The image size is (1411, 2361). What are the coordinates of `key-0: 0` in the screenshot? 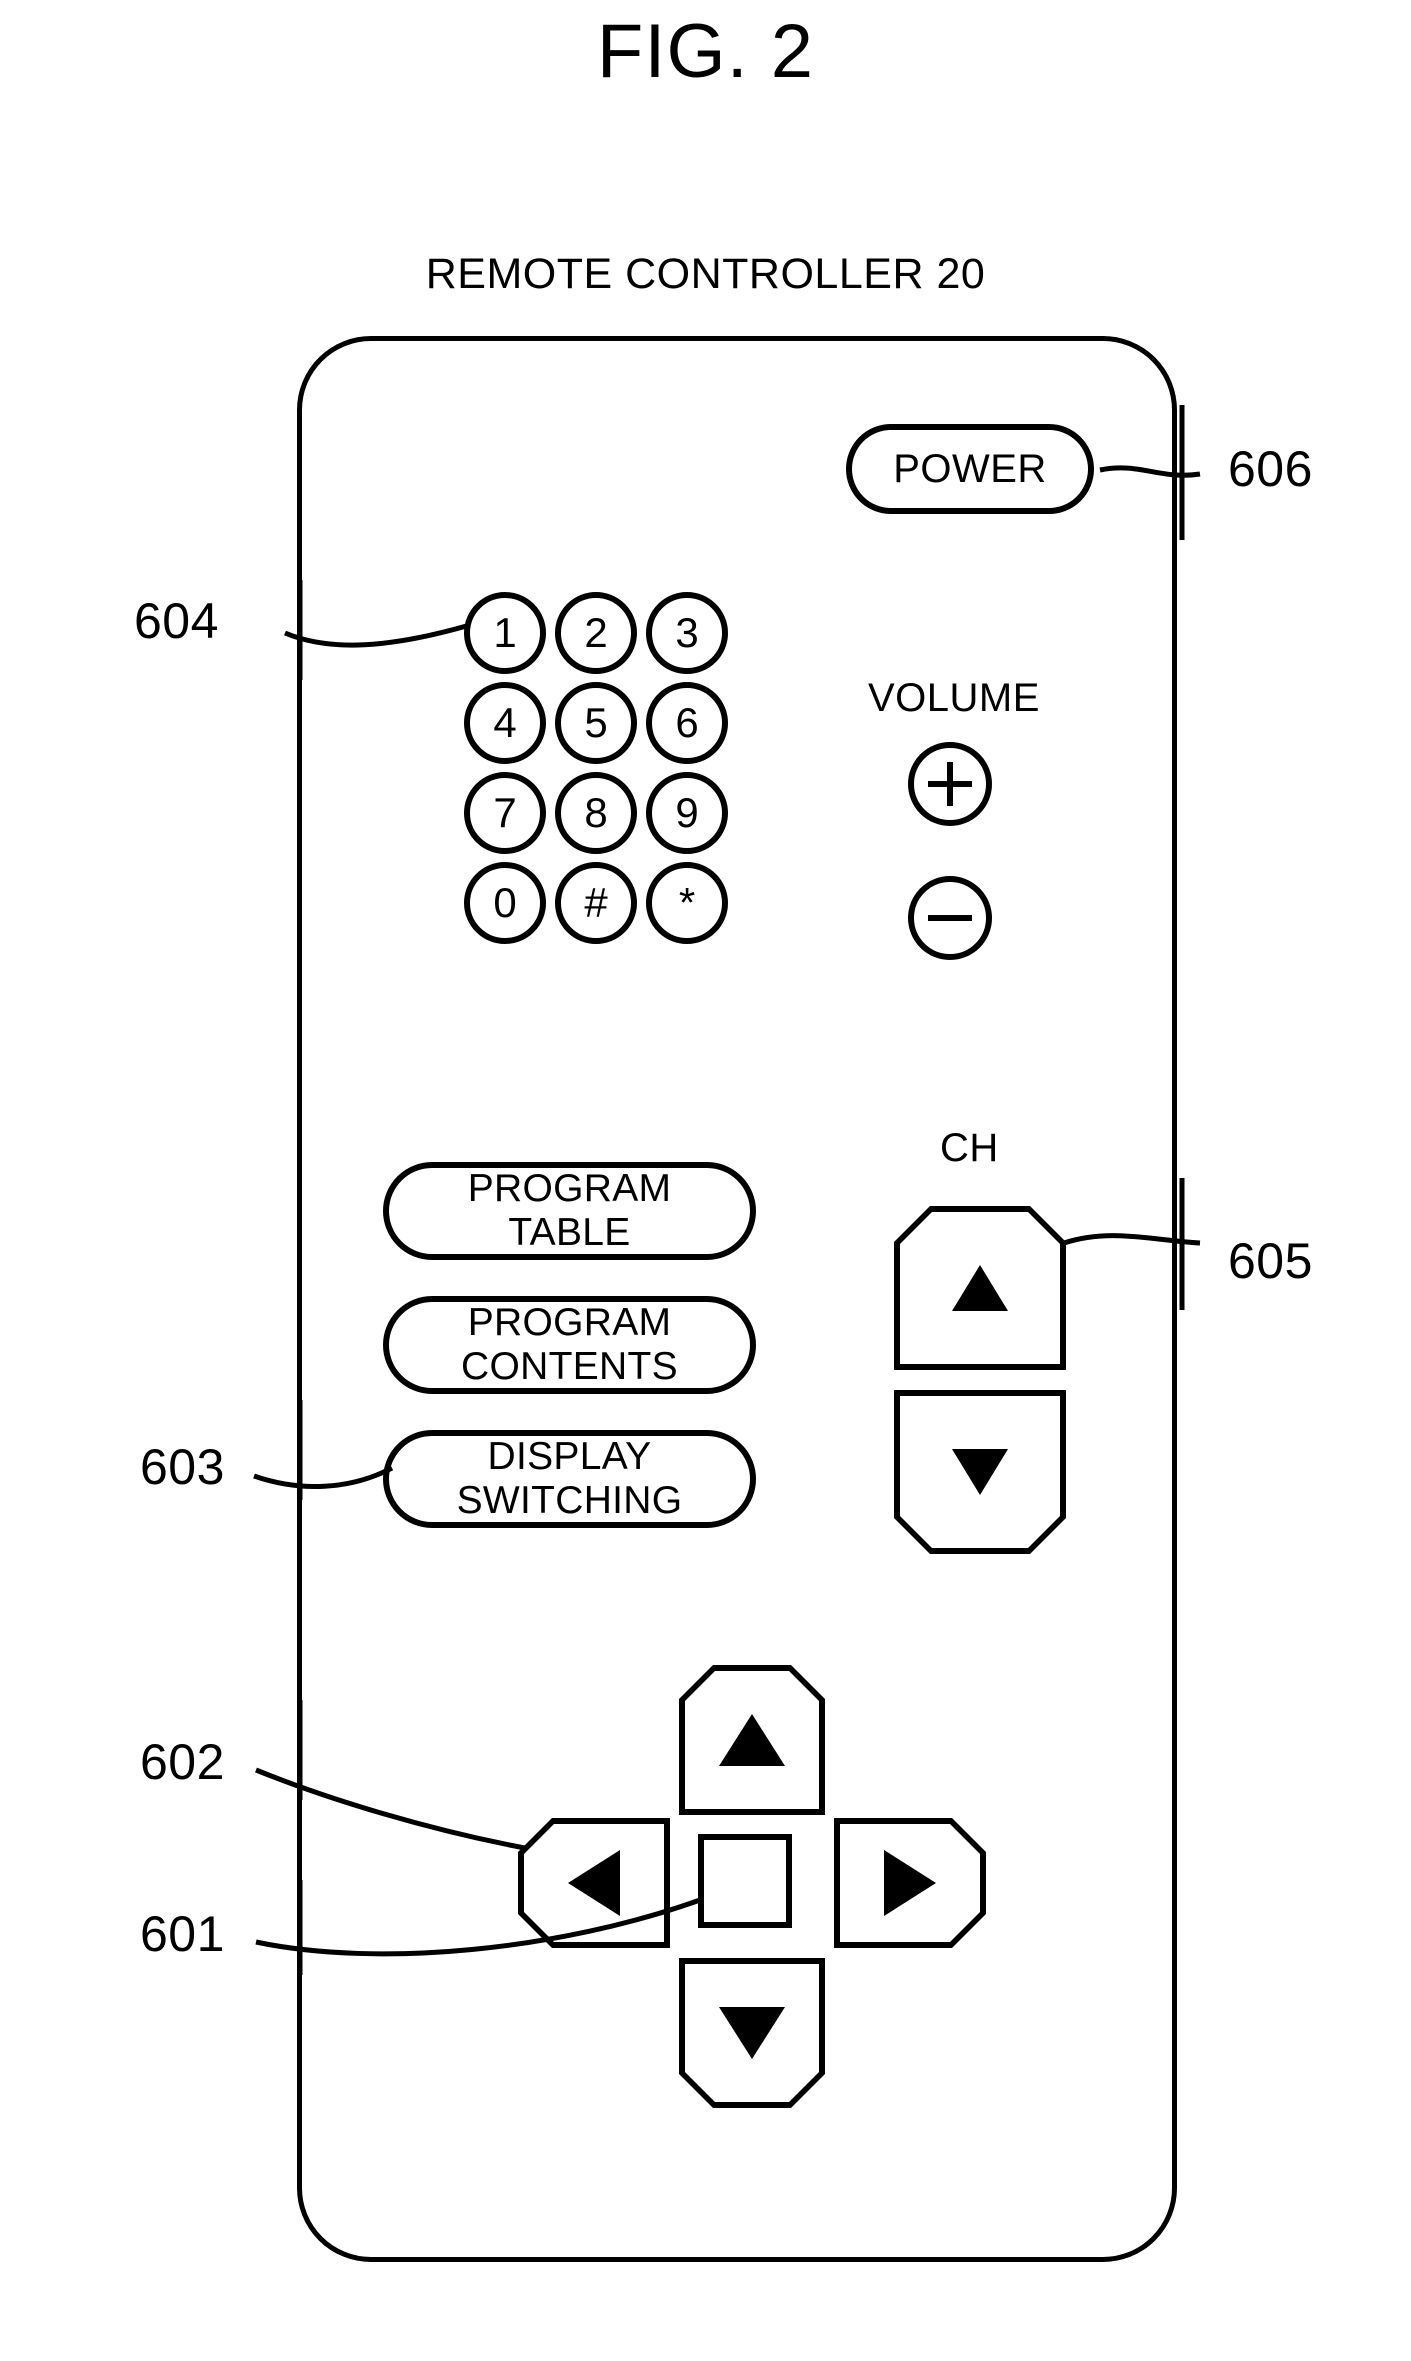 It's located at (505, 903).